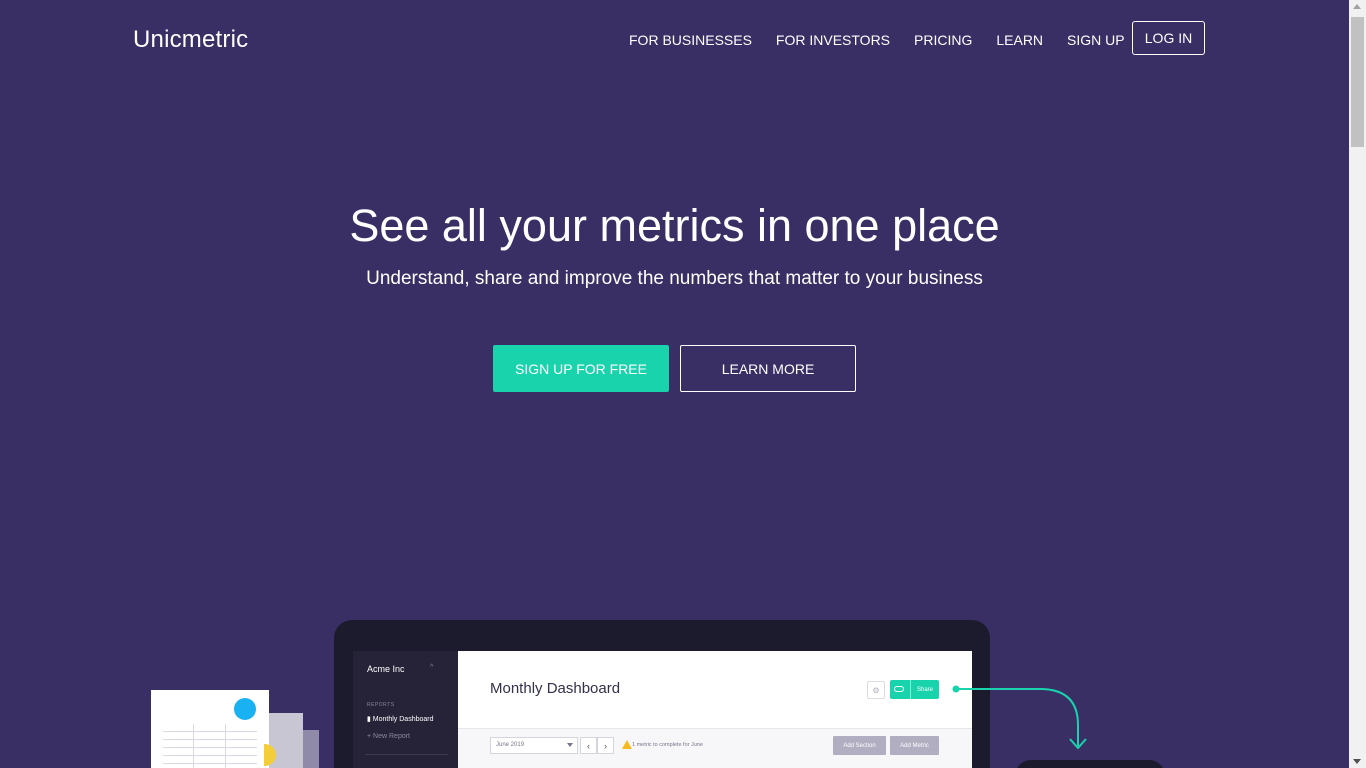 The width and height of the screenshot is (1366, 768). What do you see at coordinates (1019, 717) in the screenshot?
I see `share-arrow-icon` at bounding box center [1019, 717].